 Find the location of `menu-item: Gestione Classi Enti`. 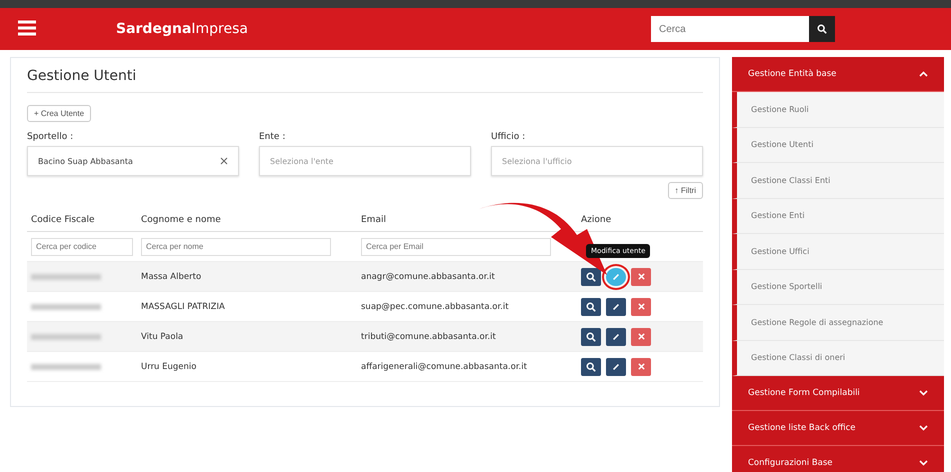

menu-item: Gestione Classi Enti is located at coordinates (838, 180).